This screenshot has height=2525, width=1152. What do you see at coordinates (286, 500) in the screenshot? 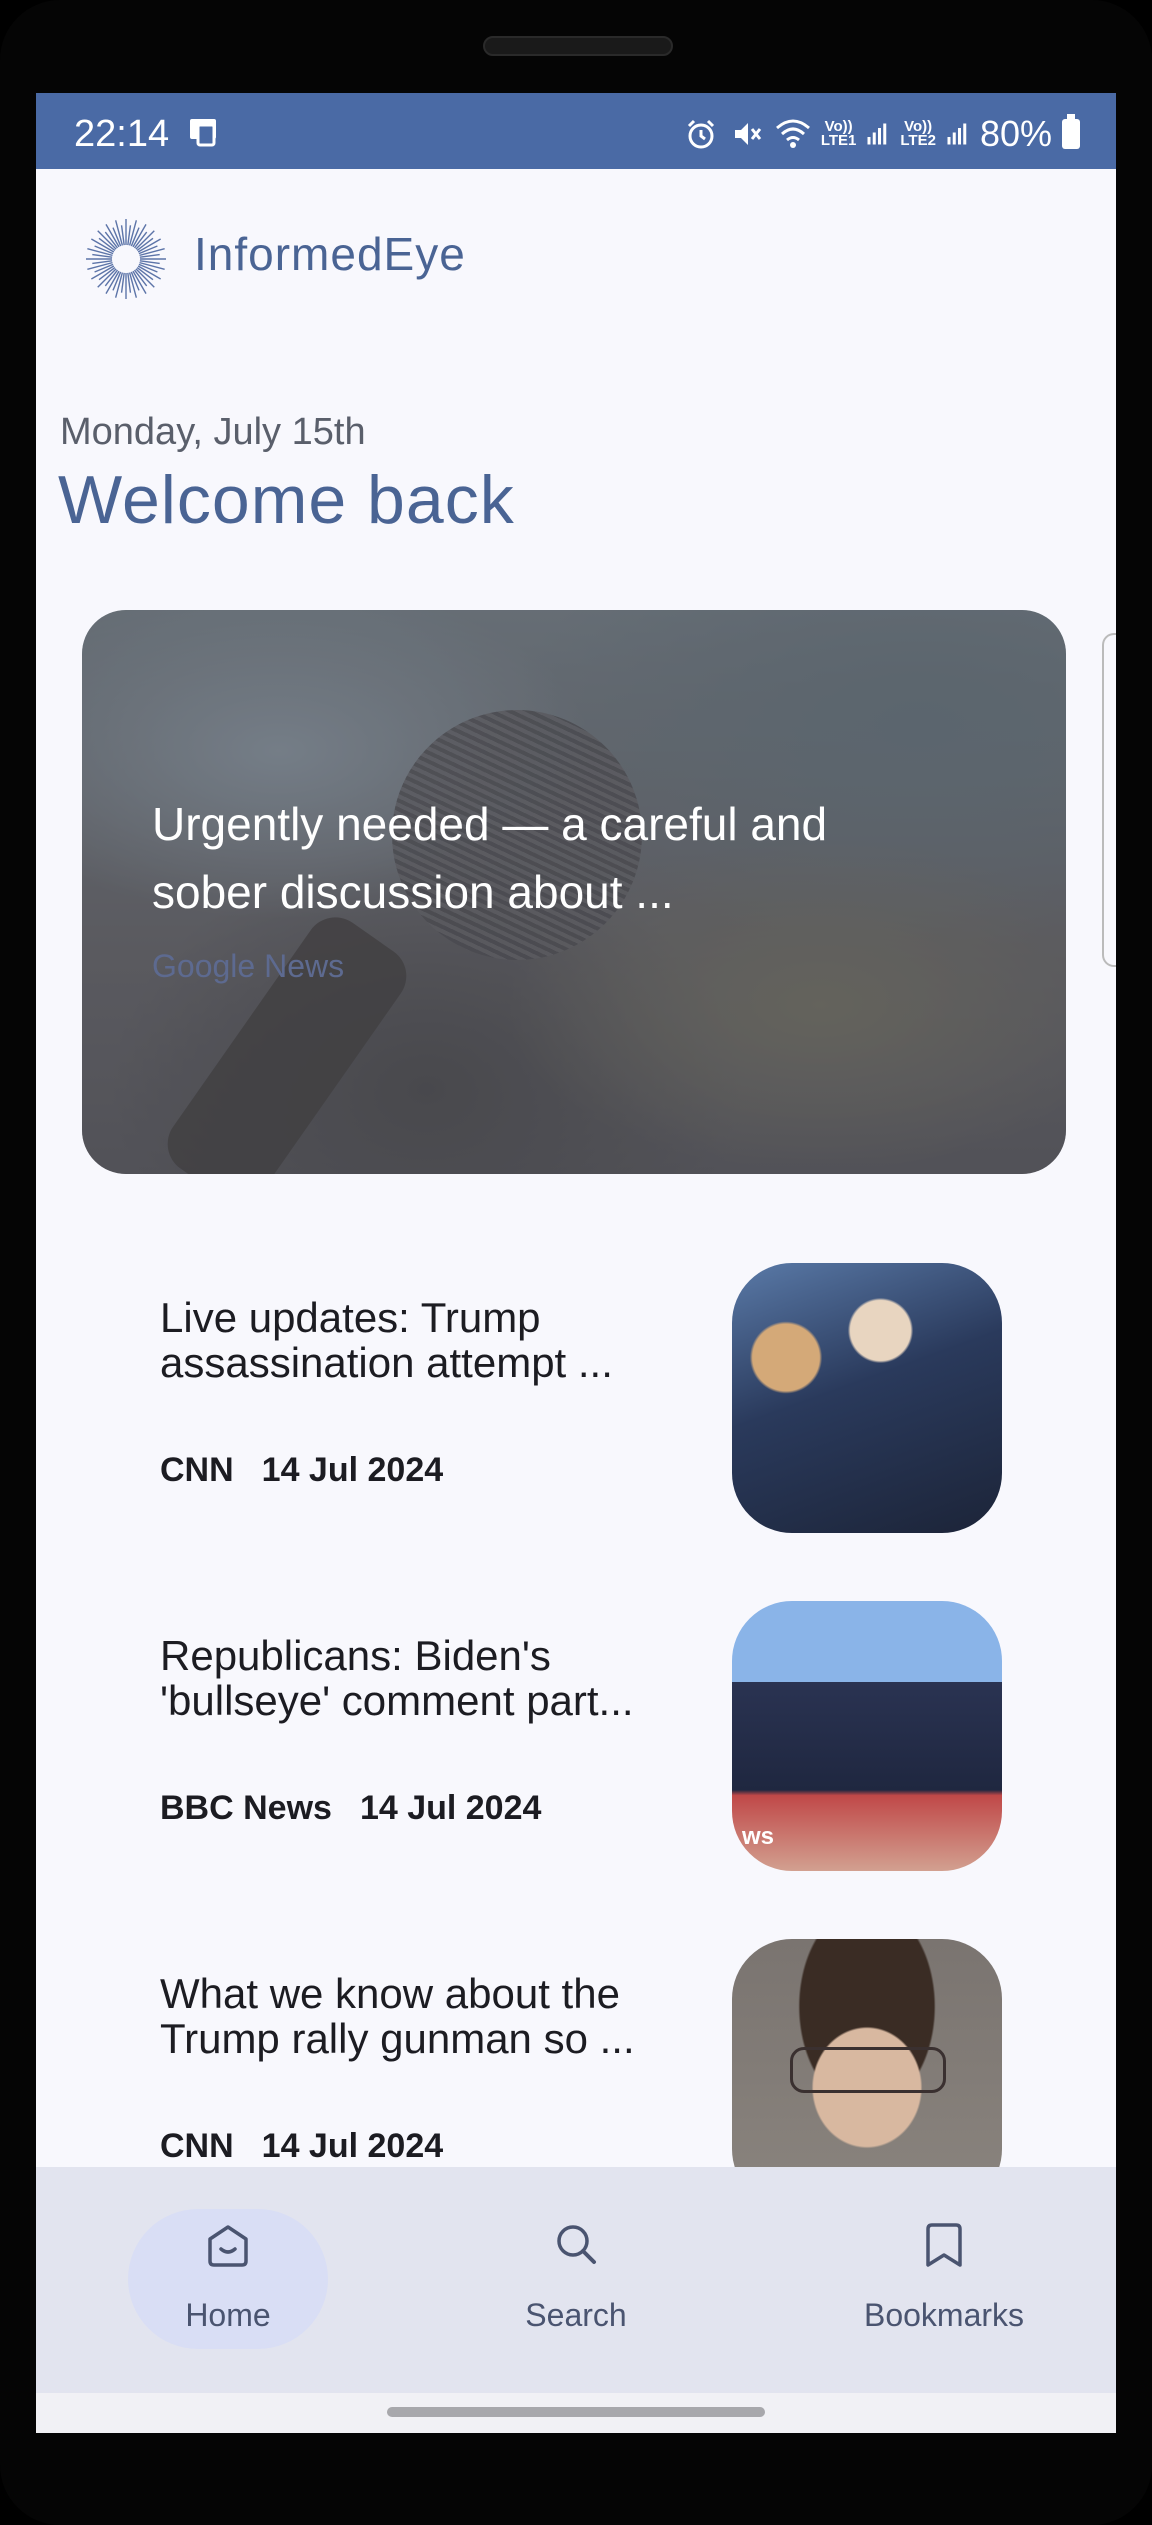
I see `welcome-heading: Welcome back` at bounding box center [286, 500].